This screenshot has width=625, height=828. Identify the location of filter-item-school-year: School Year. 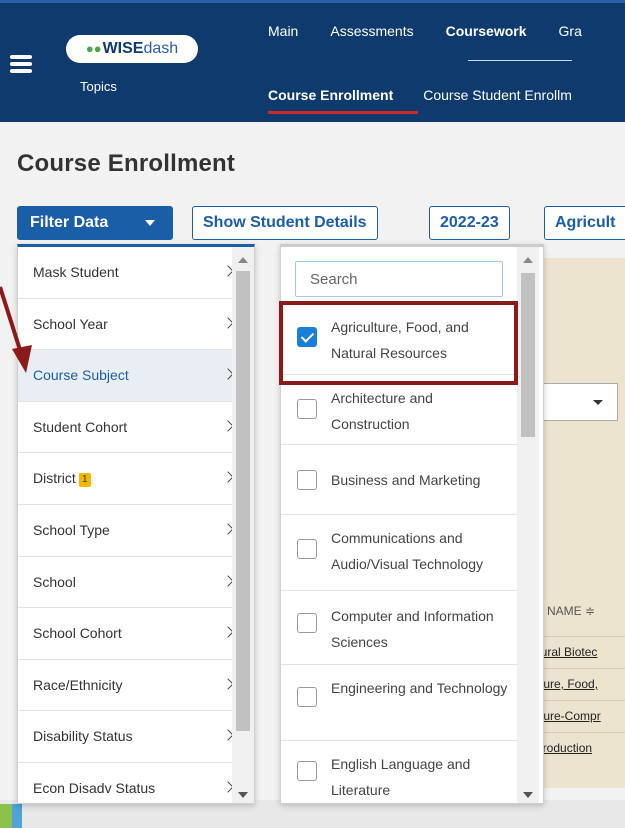
(136, 325).